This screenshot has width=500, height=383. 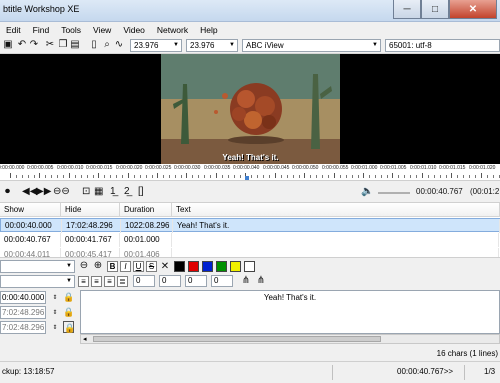 I want to click on hide-time-field: 7:02:48.296, so click(x=23, y=312).